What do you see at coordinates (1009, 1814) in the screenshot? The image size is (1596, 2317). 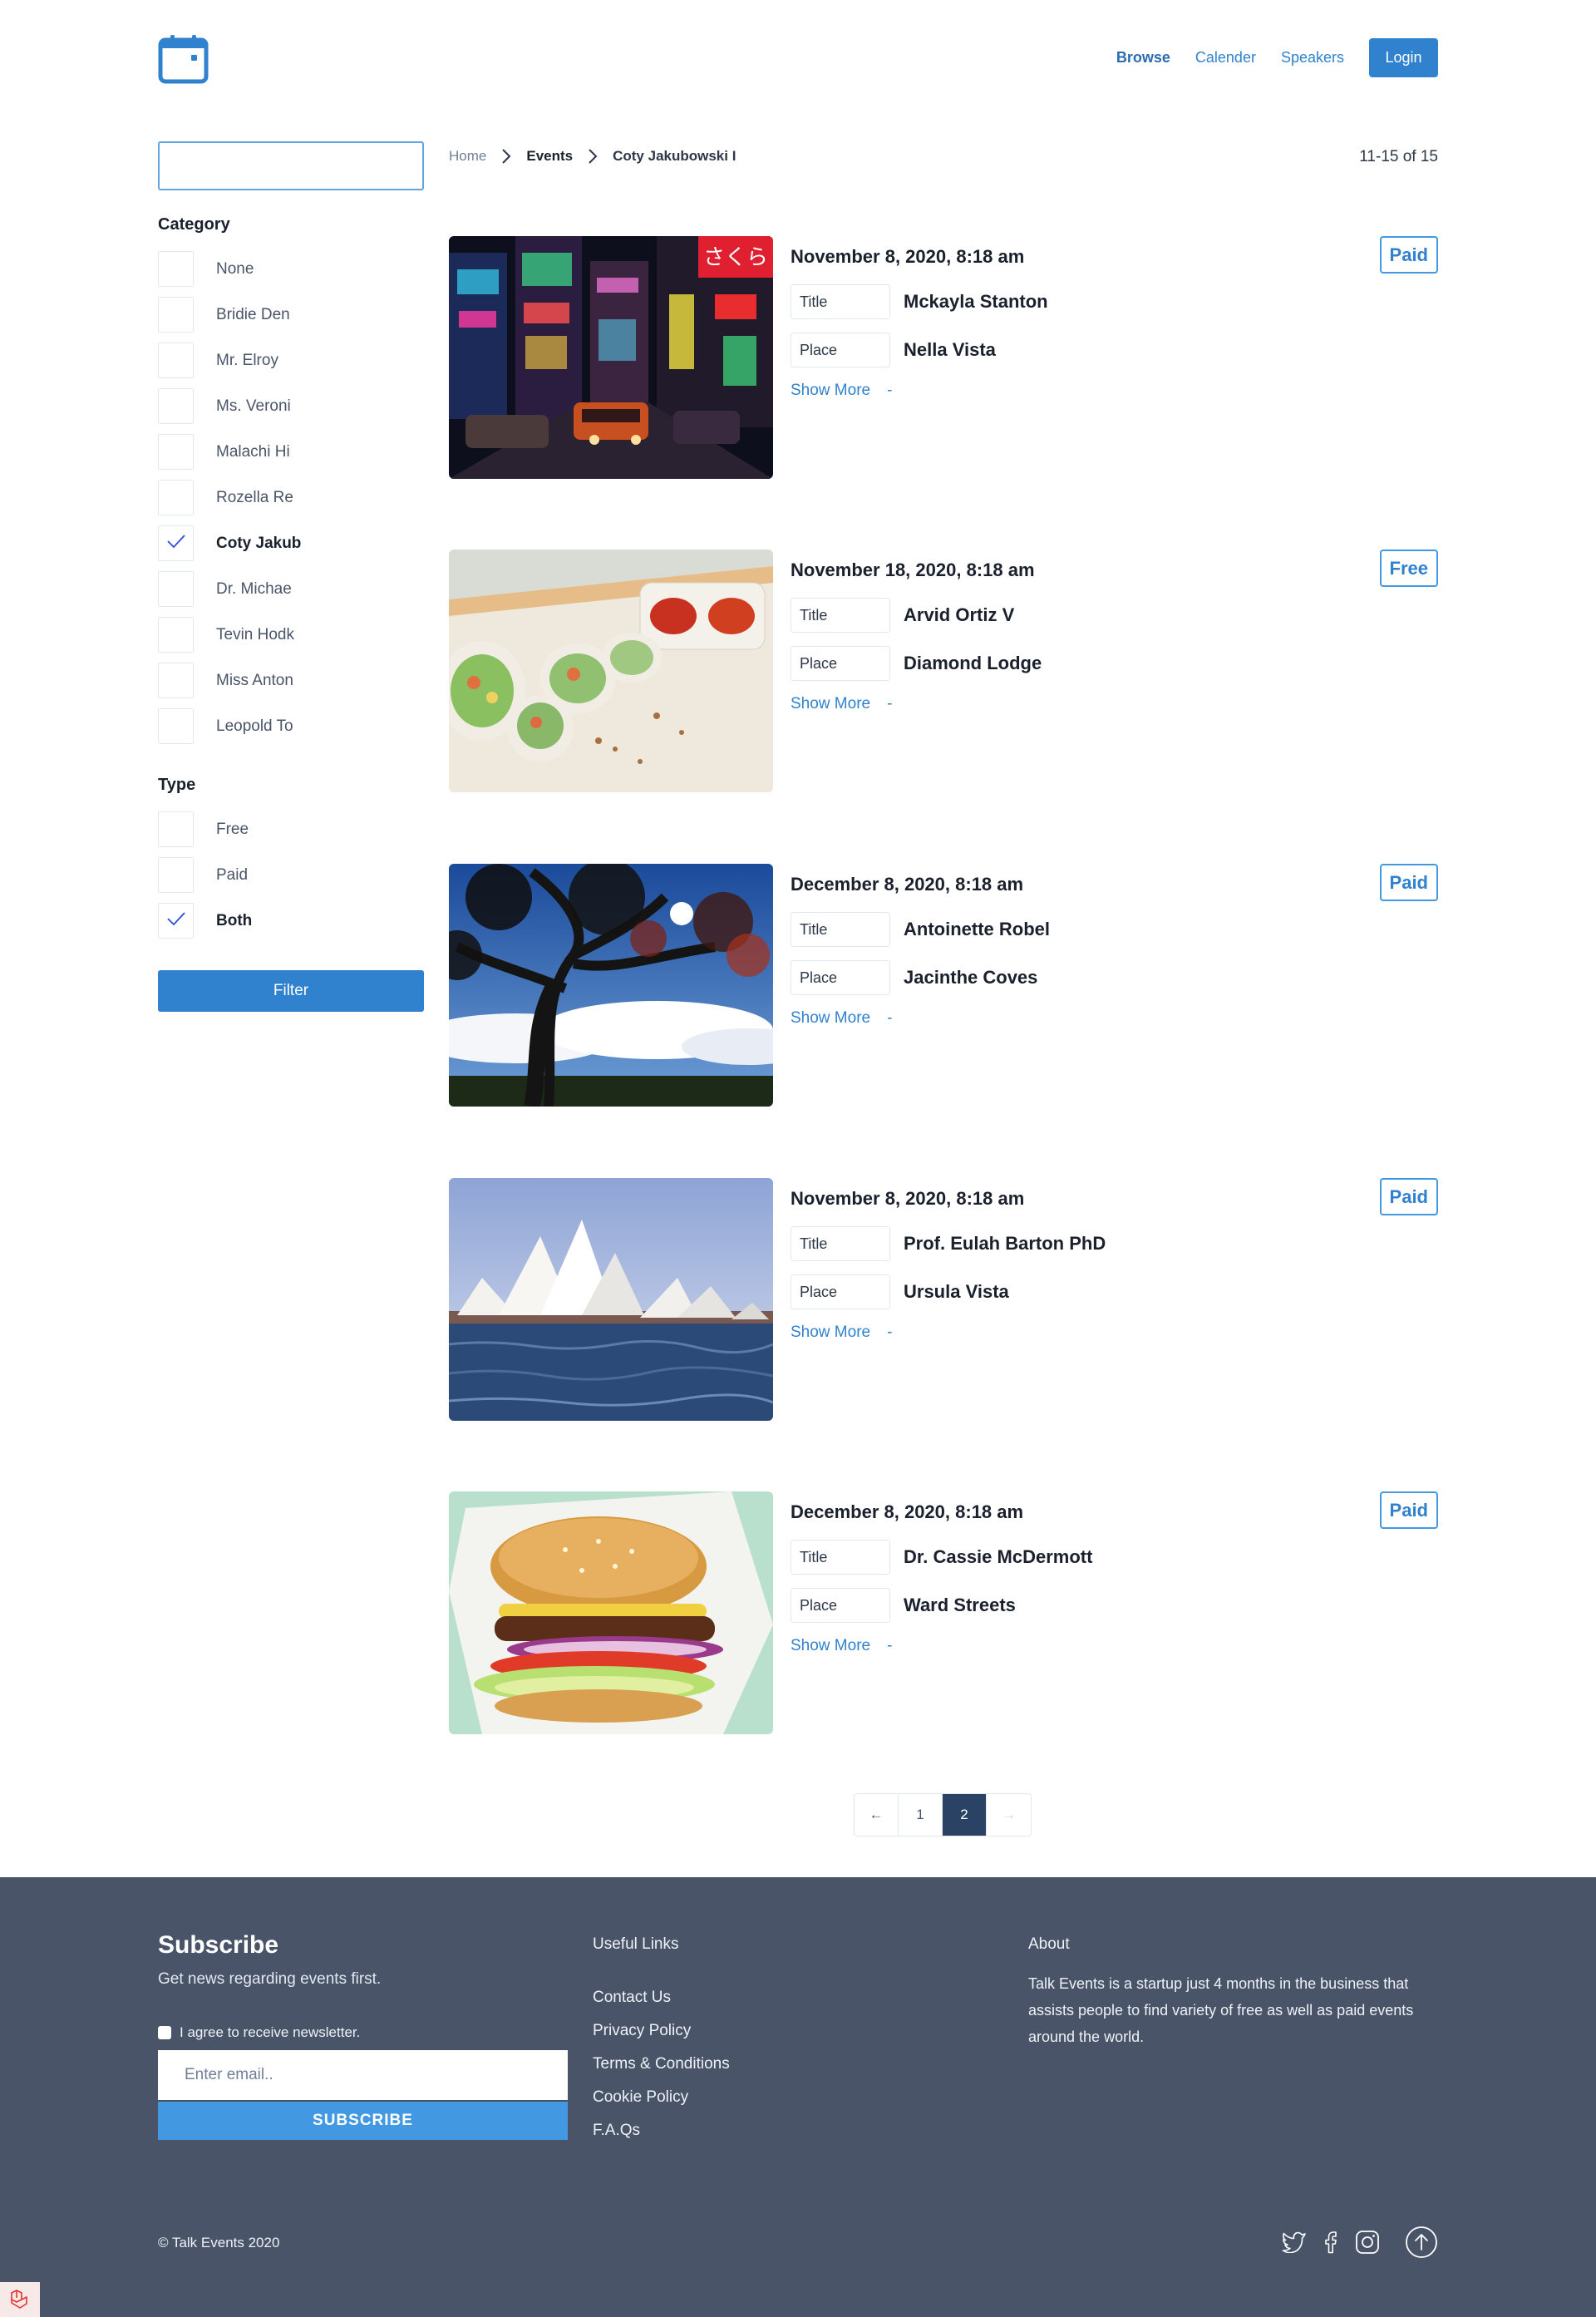 I see `pagination-next-button: →` at bounding box center [1009, 1814].